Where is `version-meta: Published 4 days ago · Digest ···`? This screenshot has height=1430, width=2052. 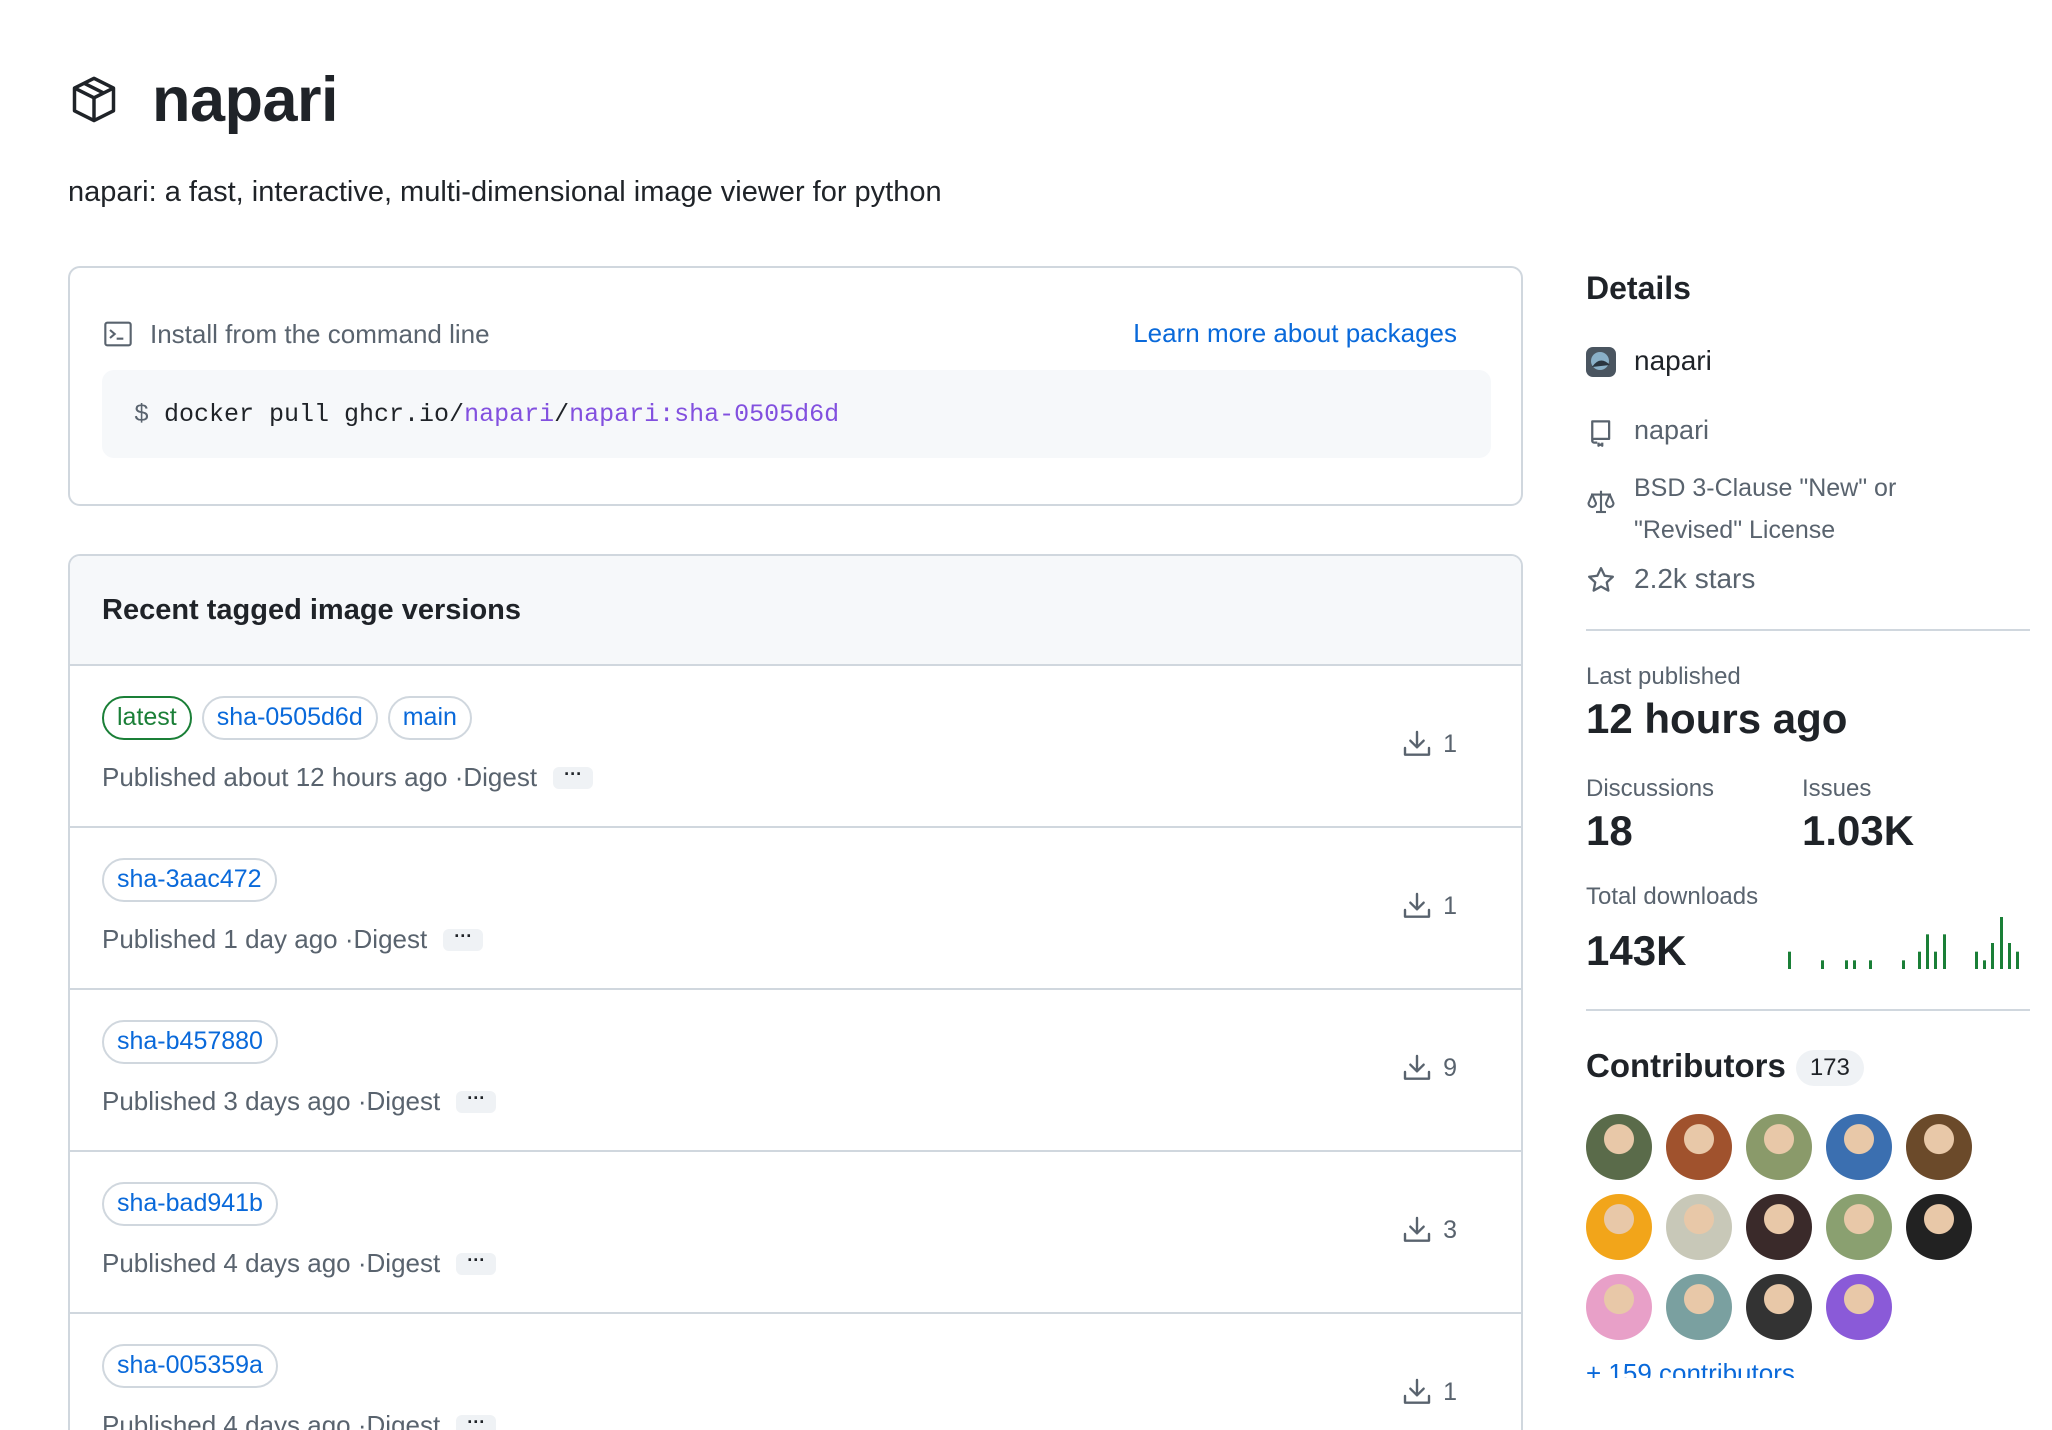
version-meta: Published 4 days ago · Digest ··· is located at coordinates (299, 1420).